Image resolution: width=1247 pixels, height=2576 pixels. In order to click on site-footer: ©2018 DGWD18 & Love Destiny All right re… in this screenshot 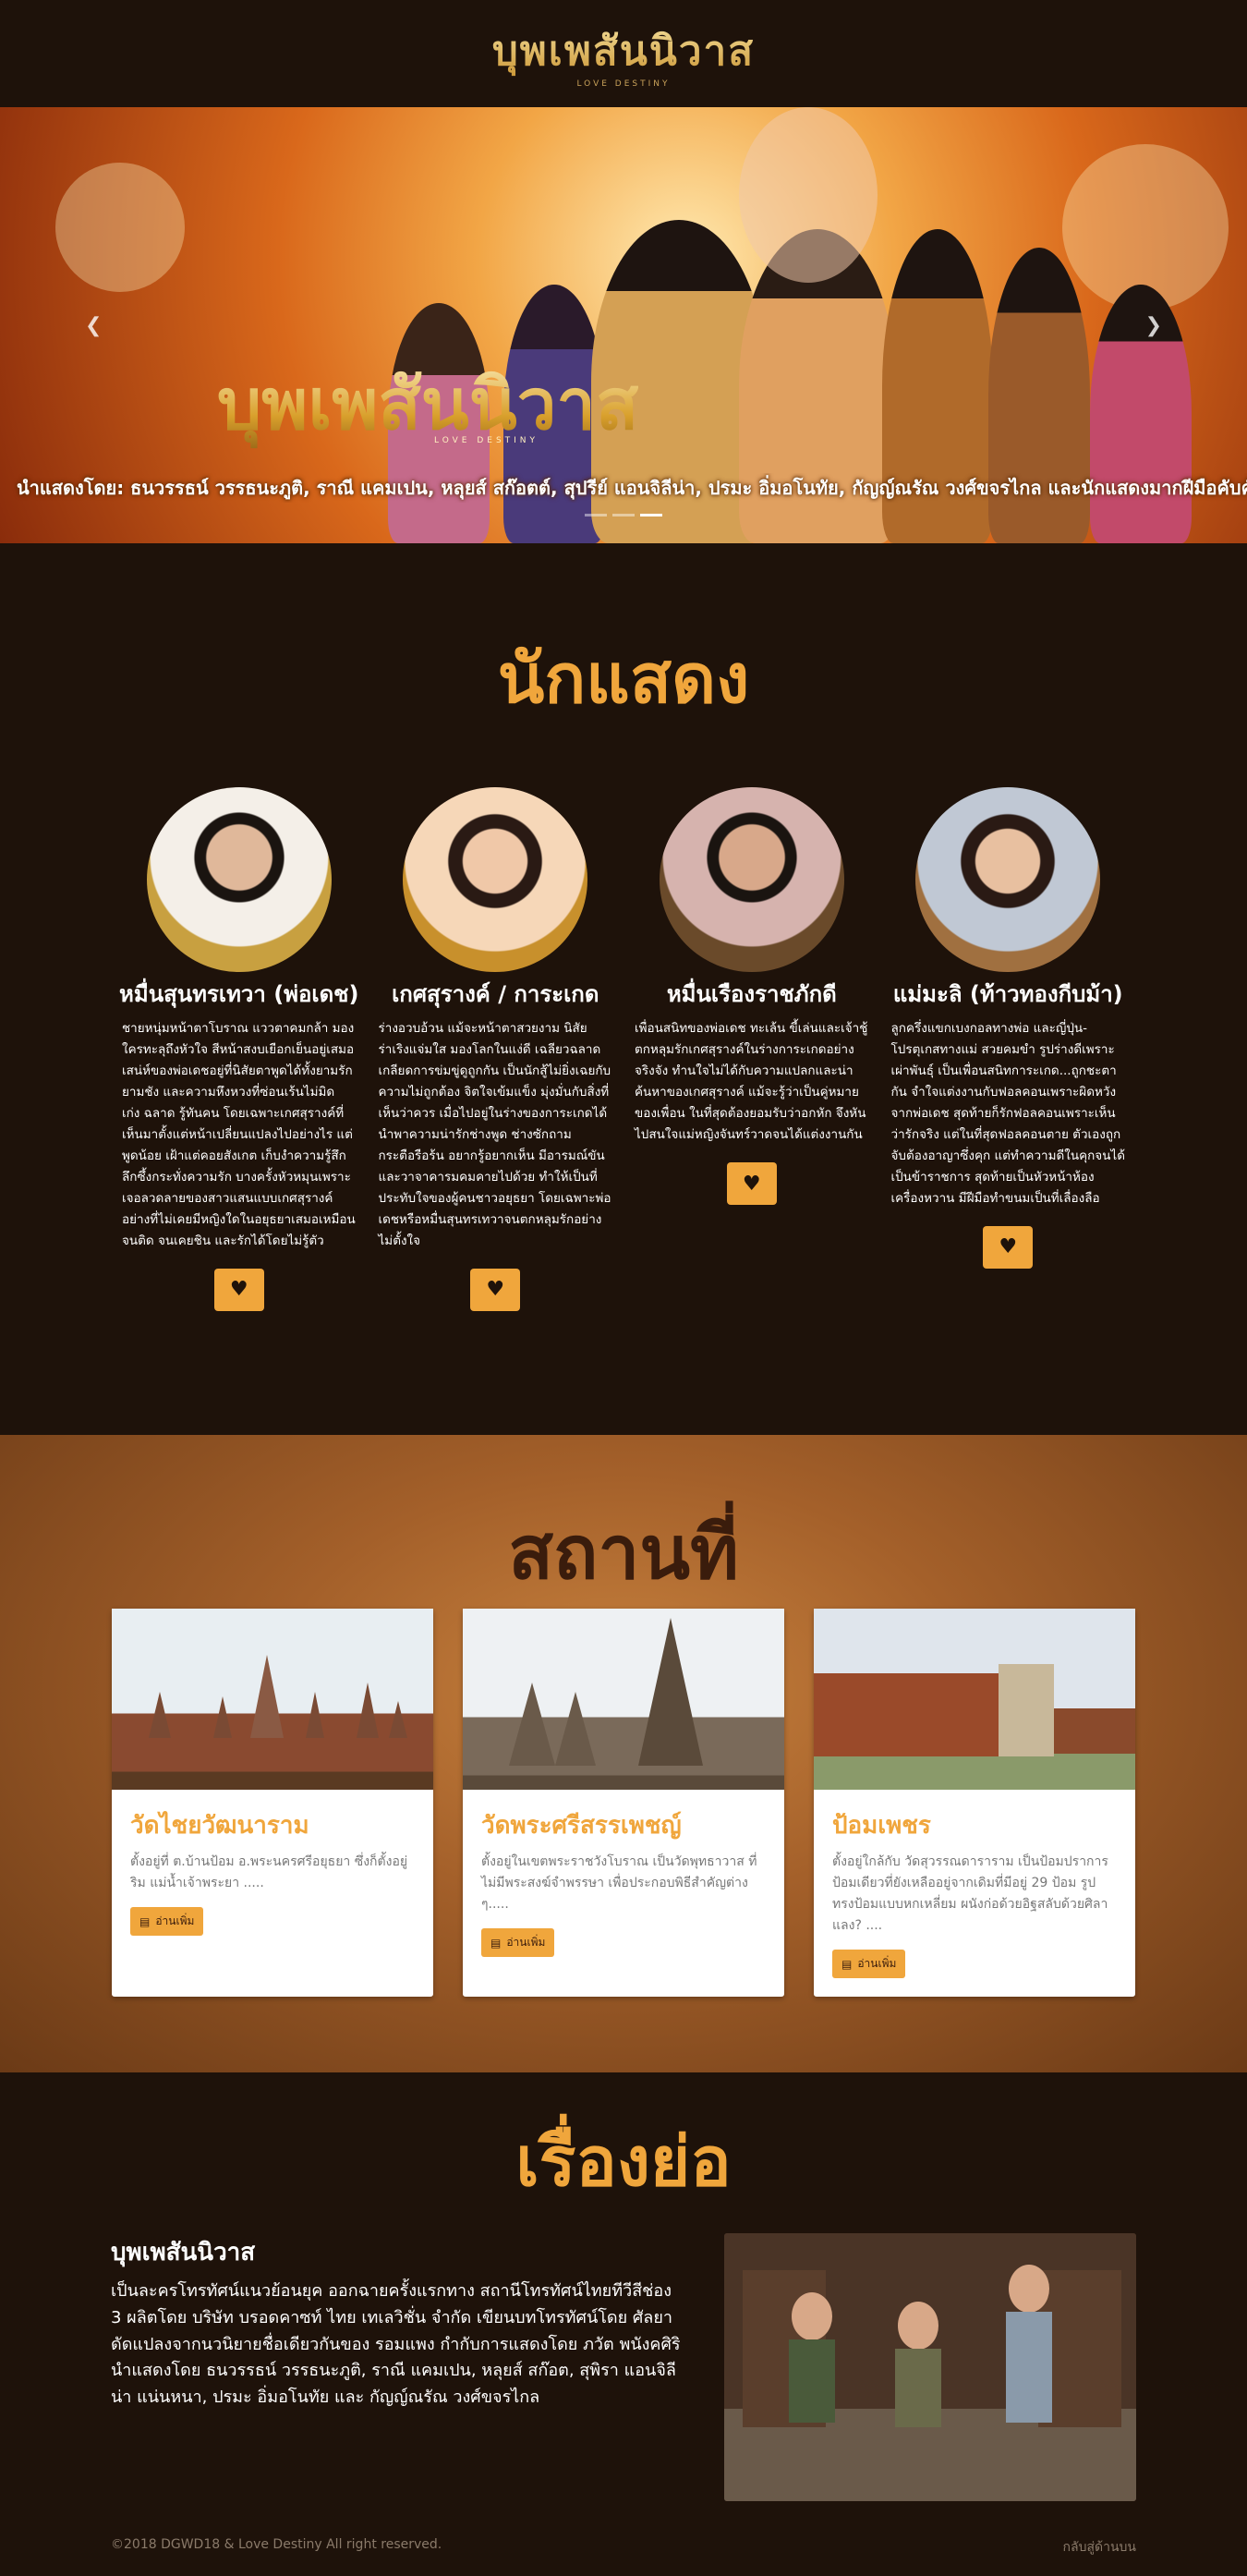, I will do `click(623, 2547)`.